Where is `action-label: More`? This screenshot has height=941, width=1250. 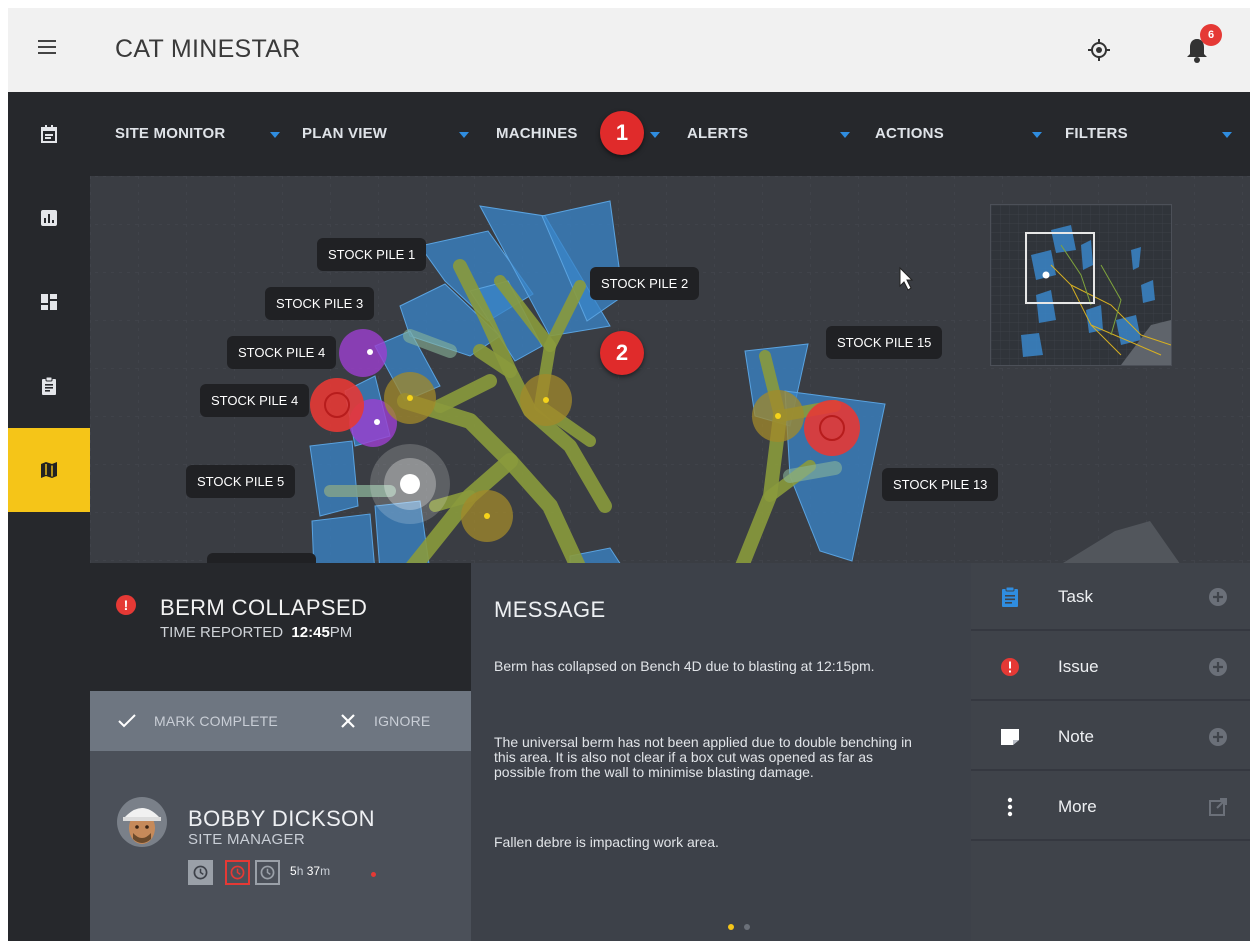 action-label: More is located at coordinates (1077, 806).